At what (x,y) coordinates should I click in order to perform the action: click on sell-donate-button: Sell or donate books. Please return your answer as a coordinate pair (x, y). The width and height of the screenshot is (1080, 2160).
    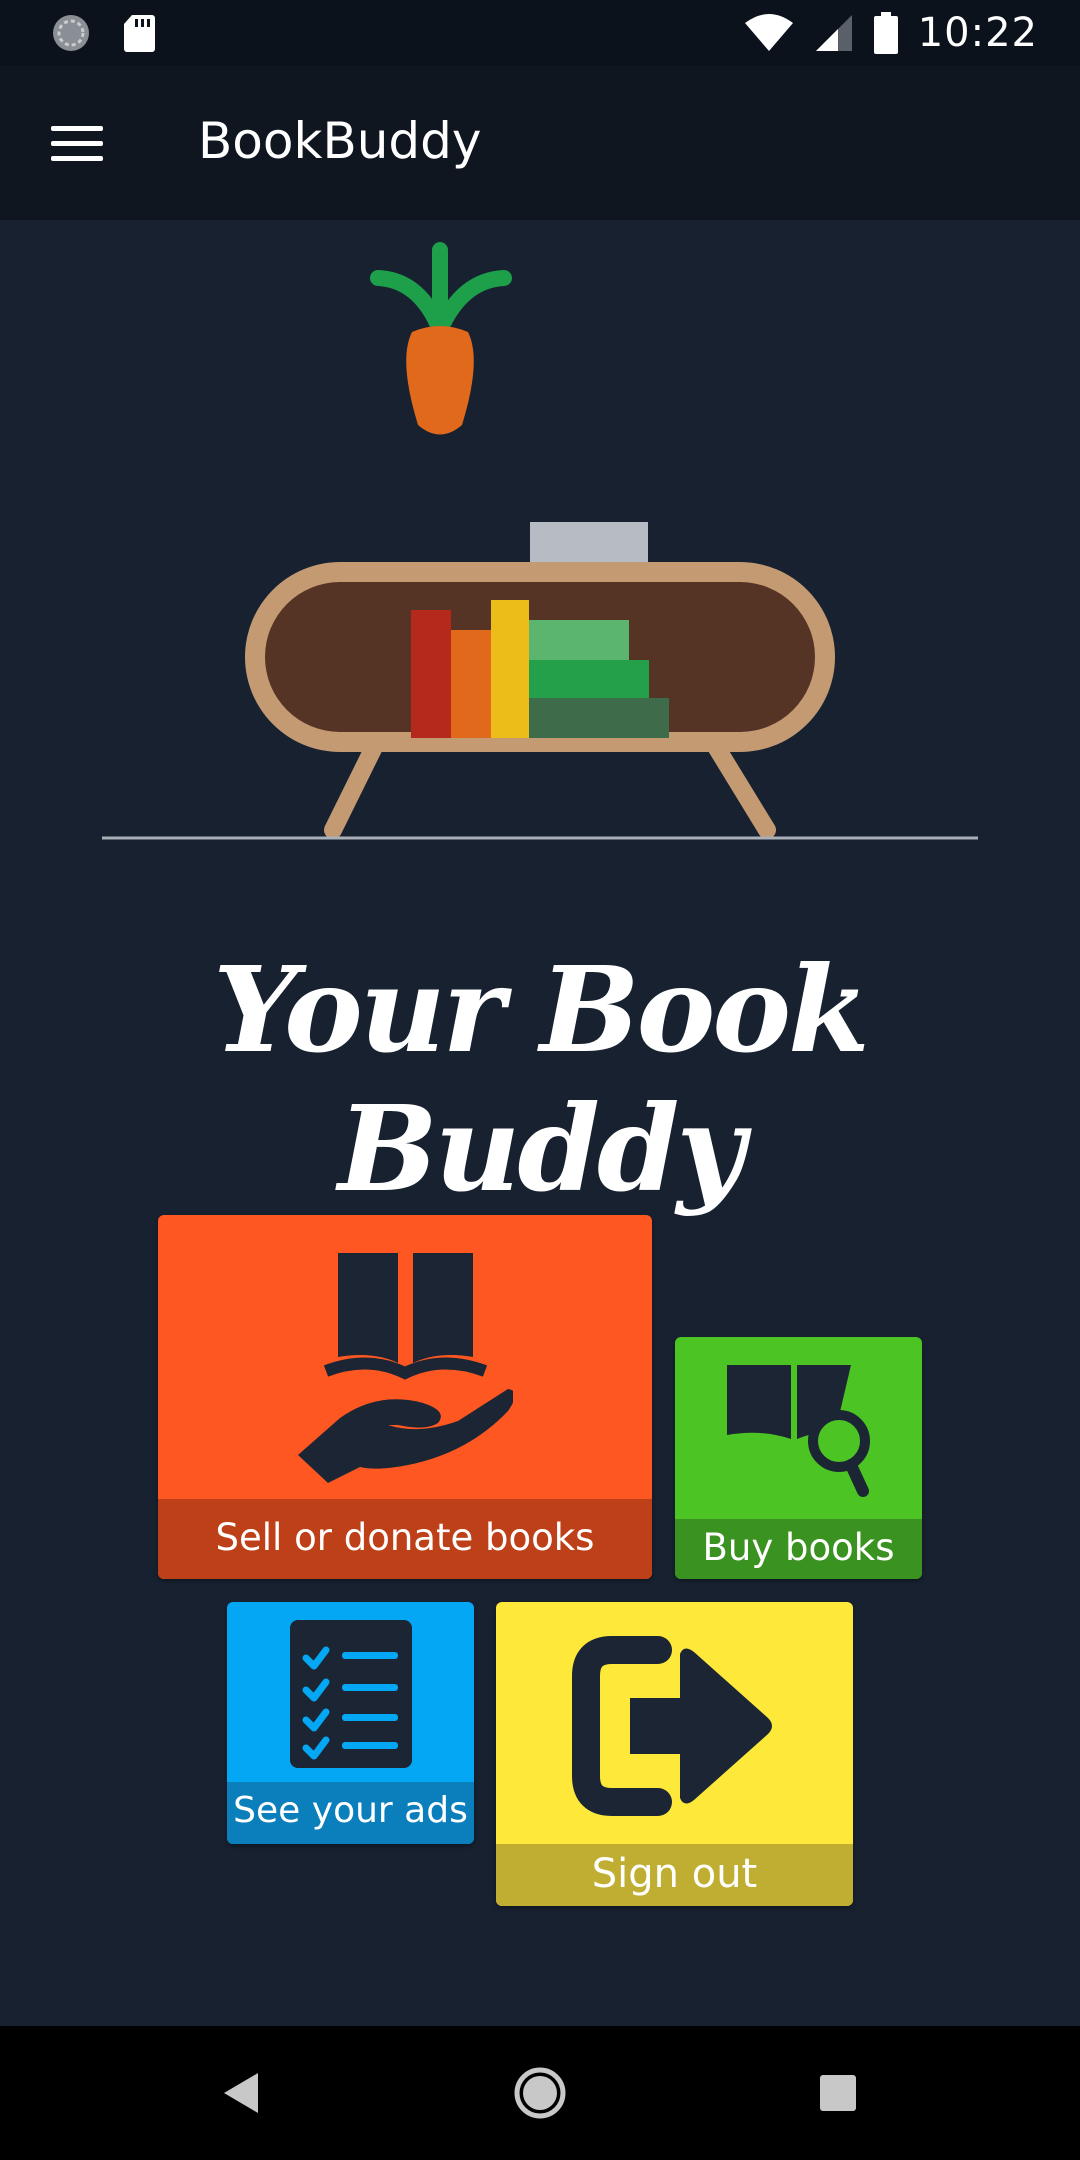
    Looking at the image, I should click on (405, 1397).